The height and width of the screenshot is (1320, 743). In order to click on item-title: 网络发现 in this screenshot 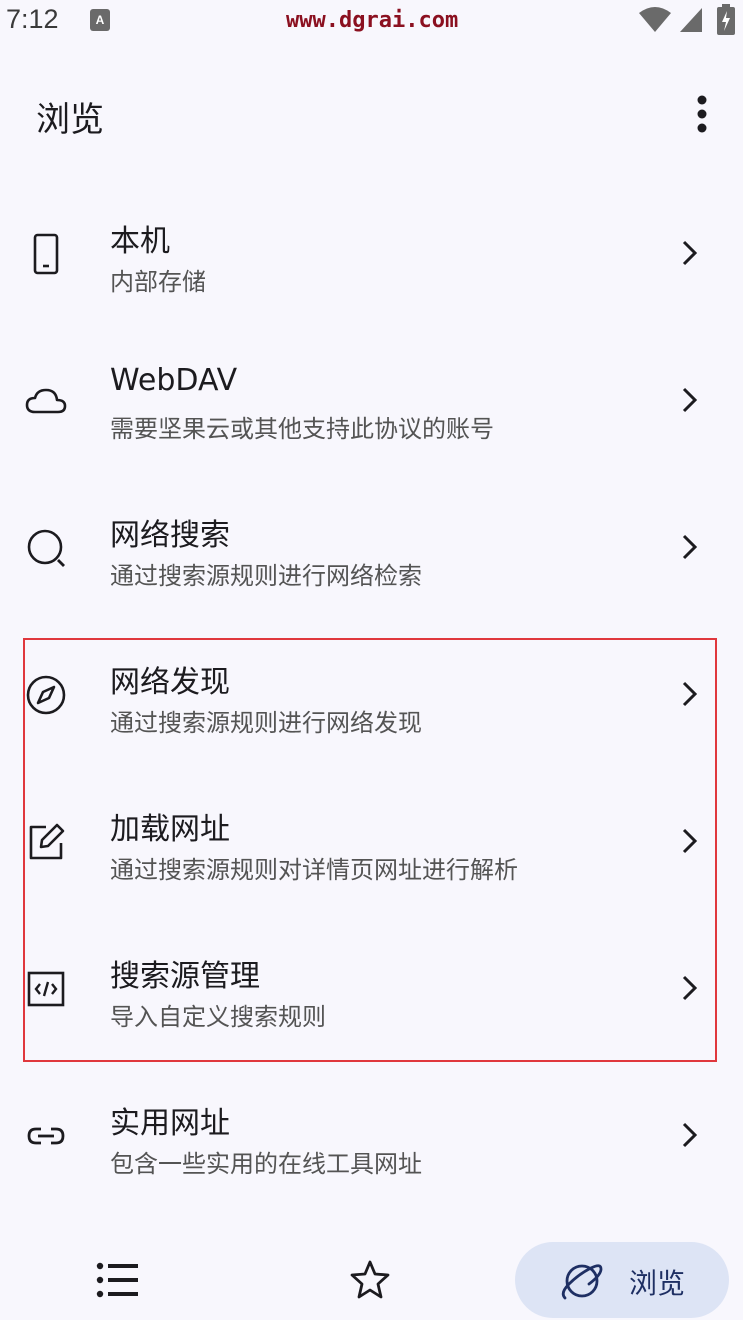, I will do `click(170, 682)`.